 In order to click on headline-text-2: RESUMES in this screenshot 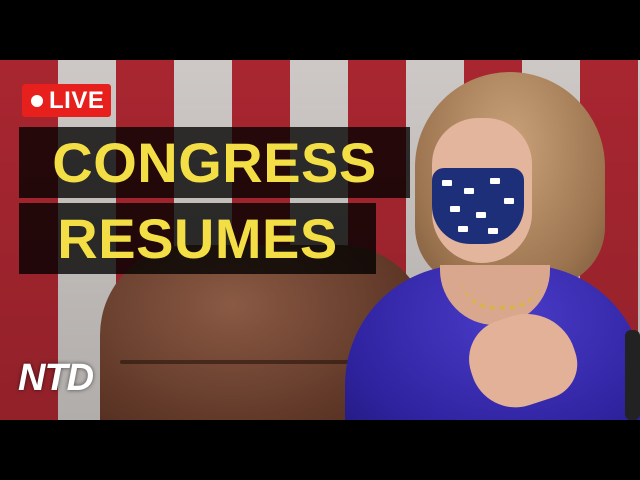, I will do `click(197, 238)`.